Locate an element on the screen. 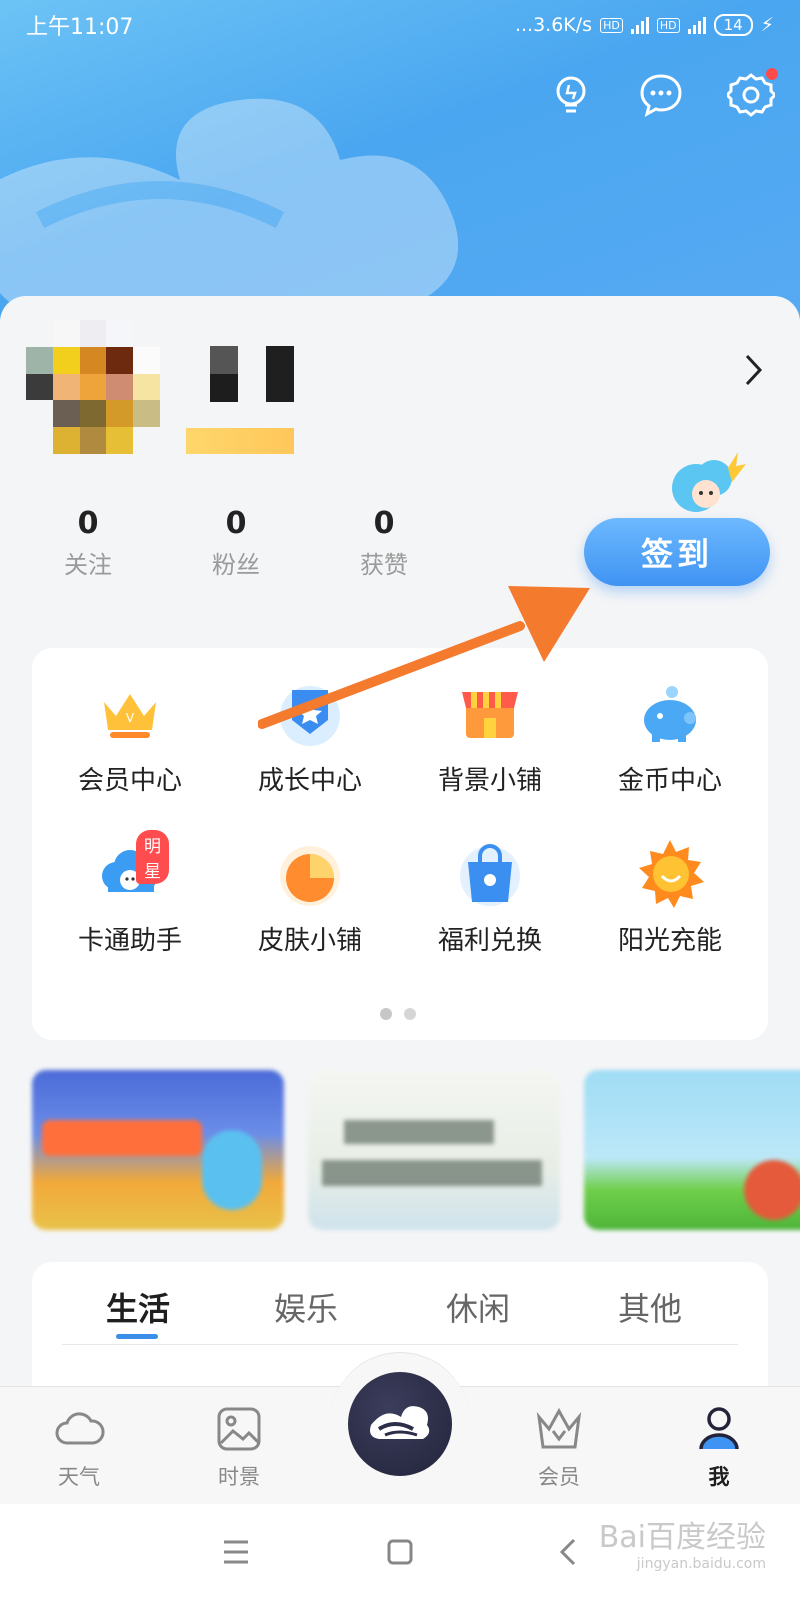 Image resolution: width=800 pixels, height=1600 pixels. promo-banners is located at coordinates (416, 1150).